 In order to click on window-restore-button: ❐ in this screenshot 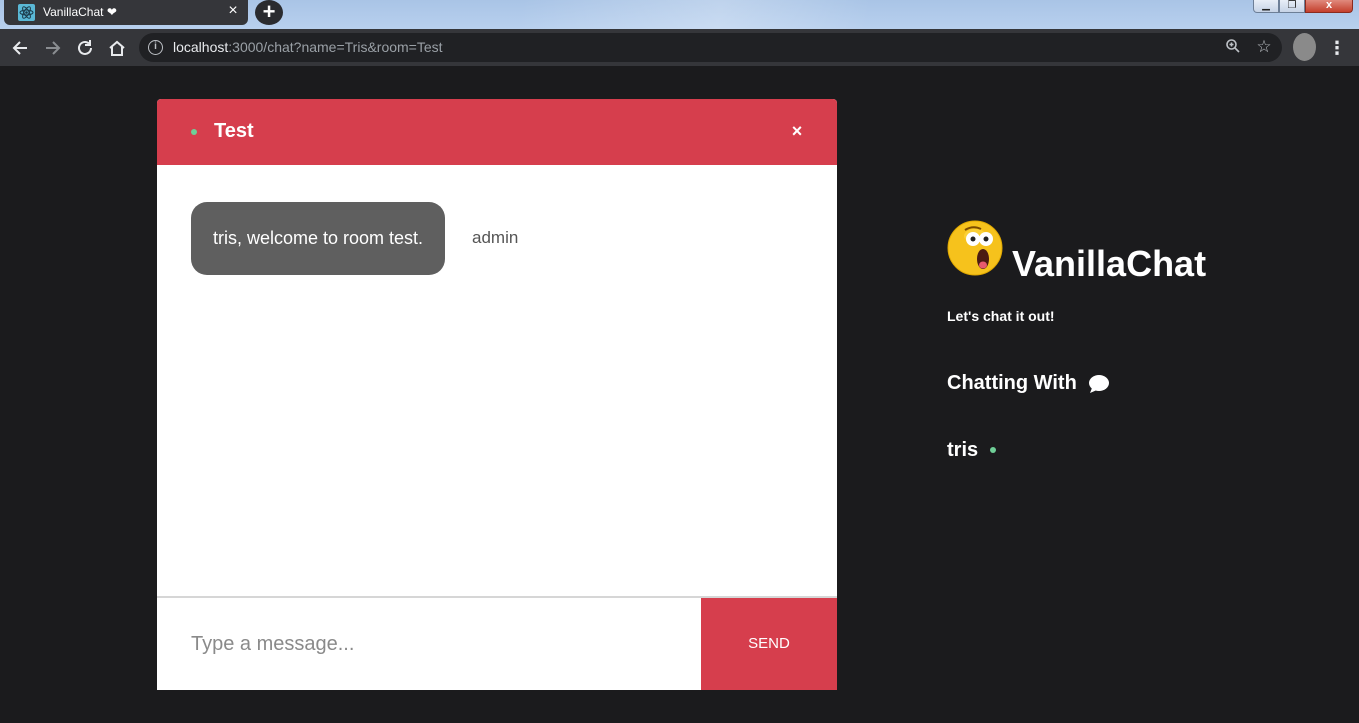, I will do `click(1292, 6)`.